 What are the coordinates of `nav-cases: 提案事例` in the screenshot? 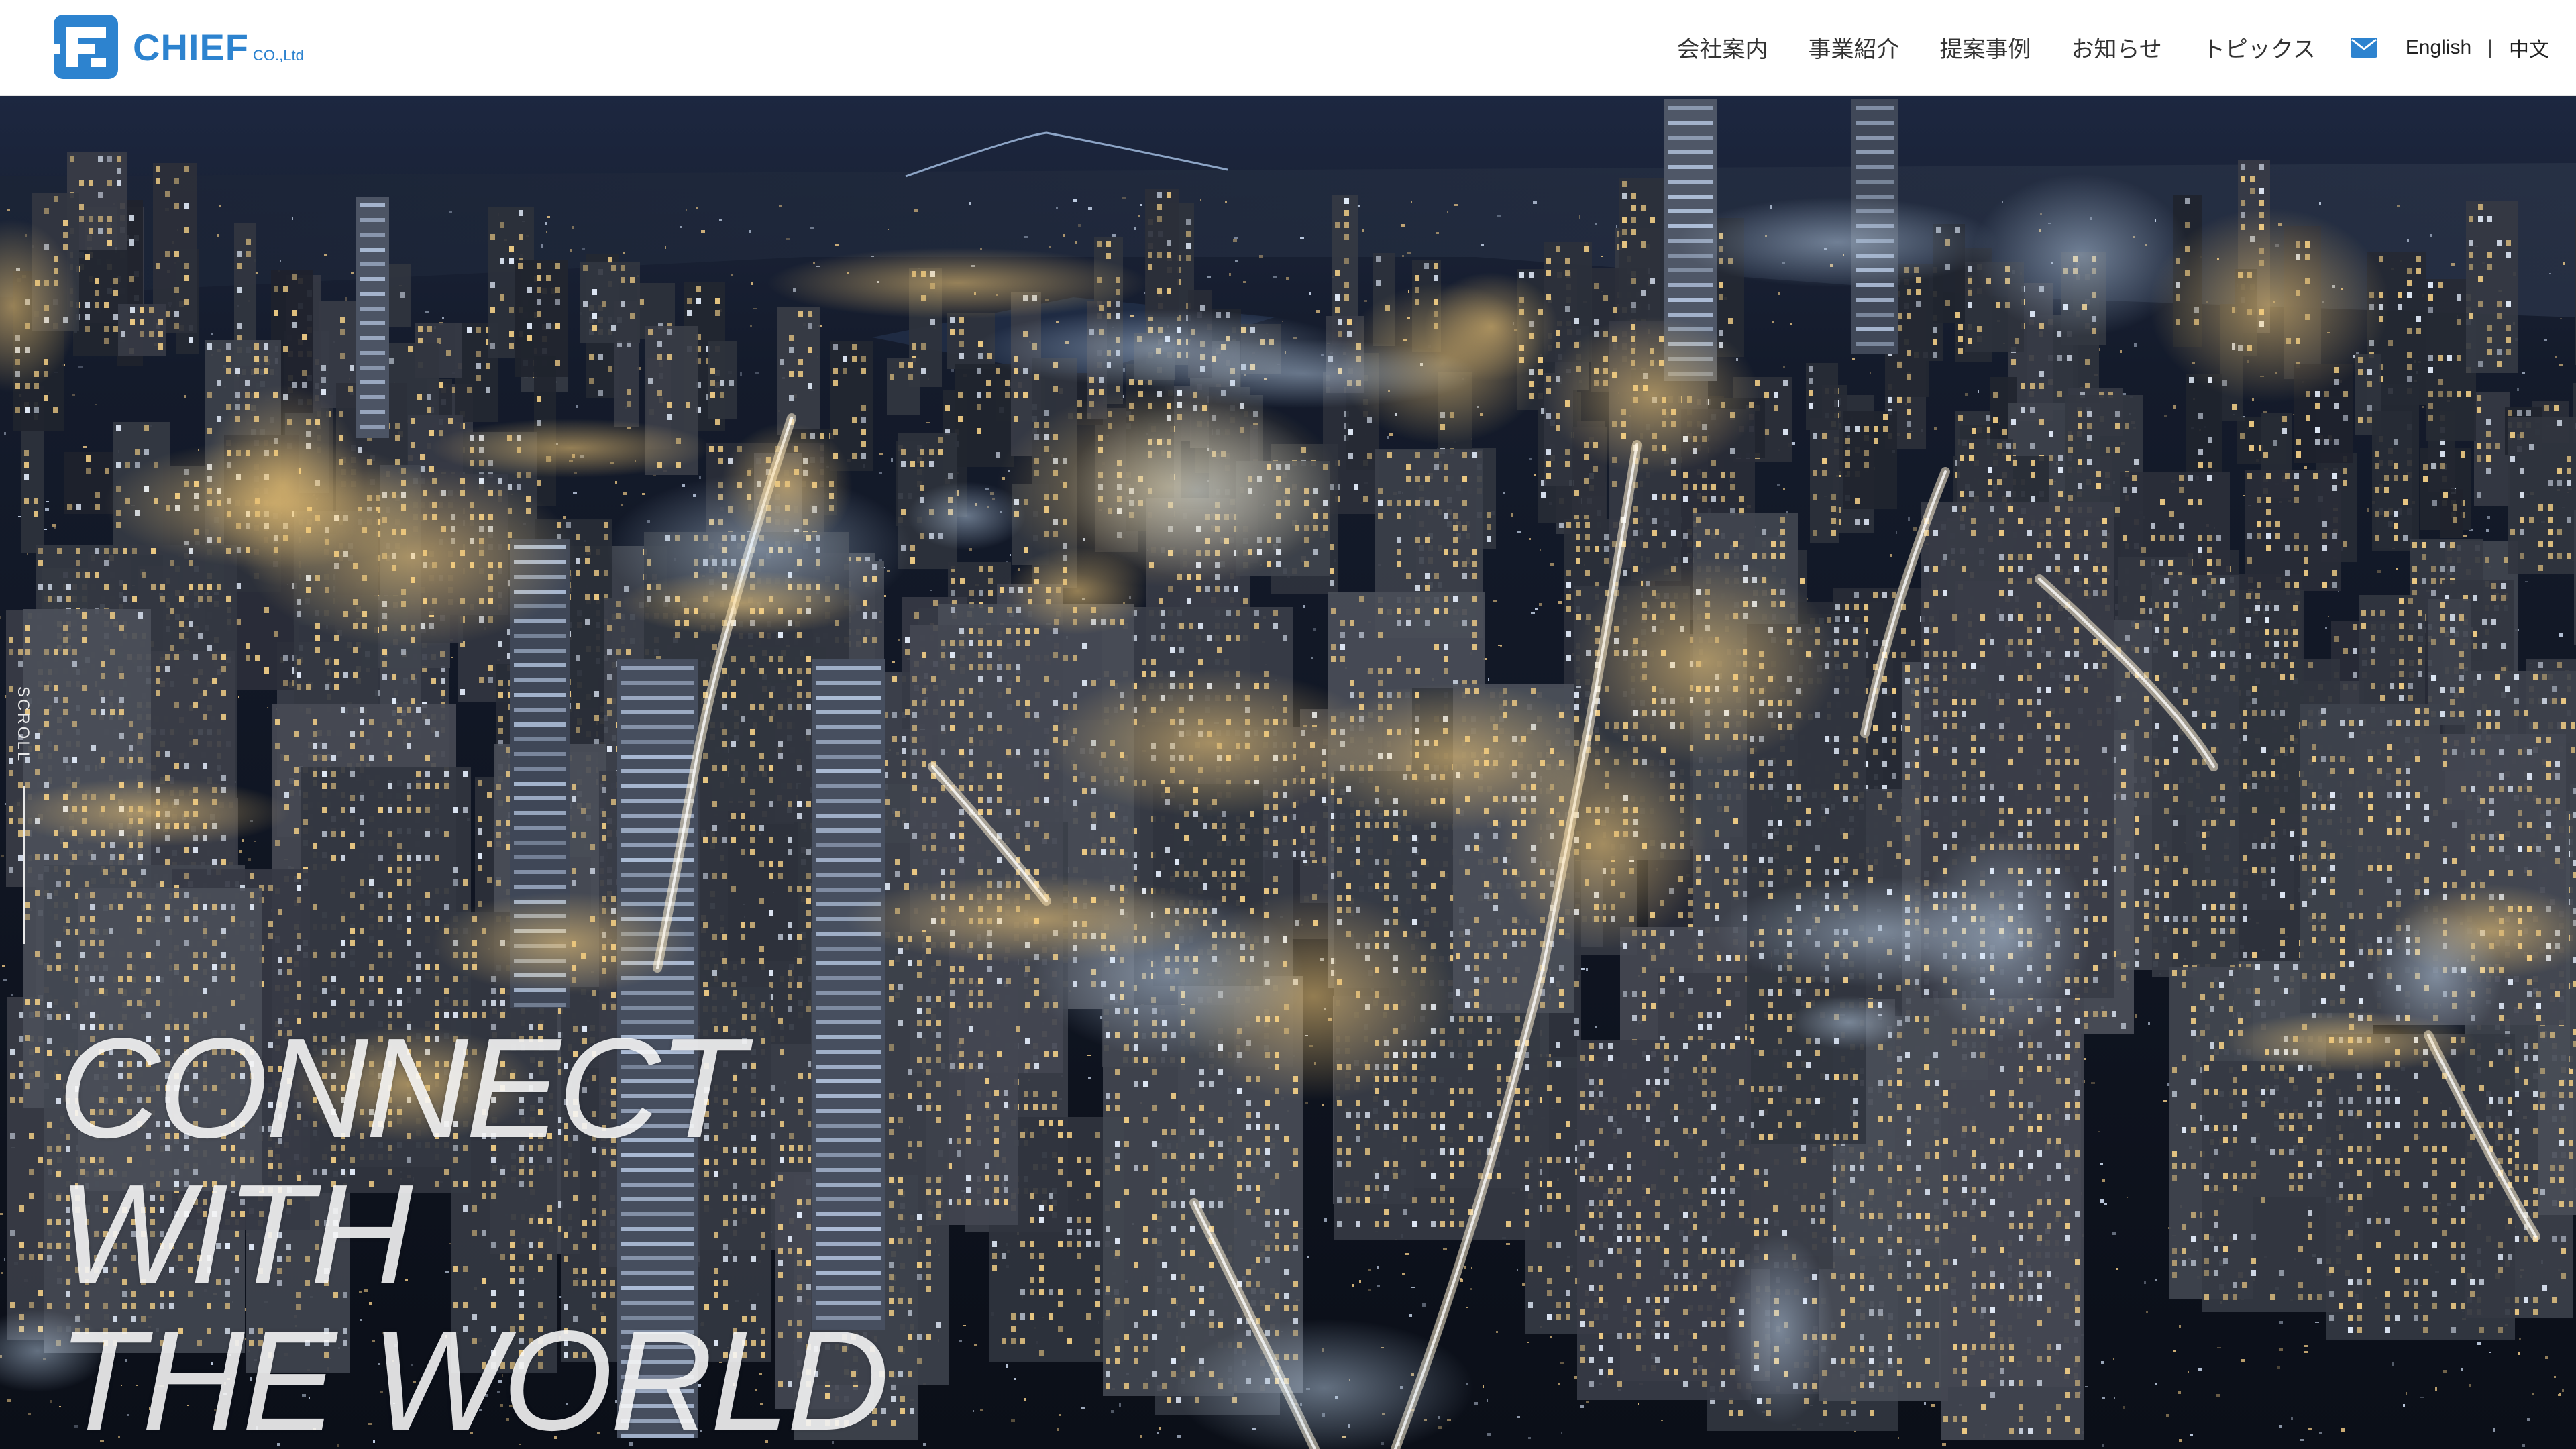 It's located at (1985, 47).